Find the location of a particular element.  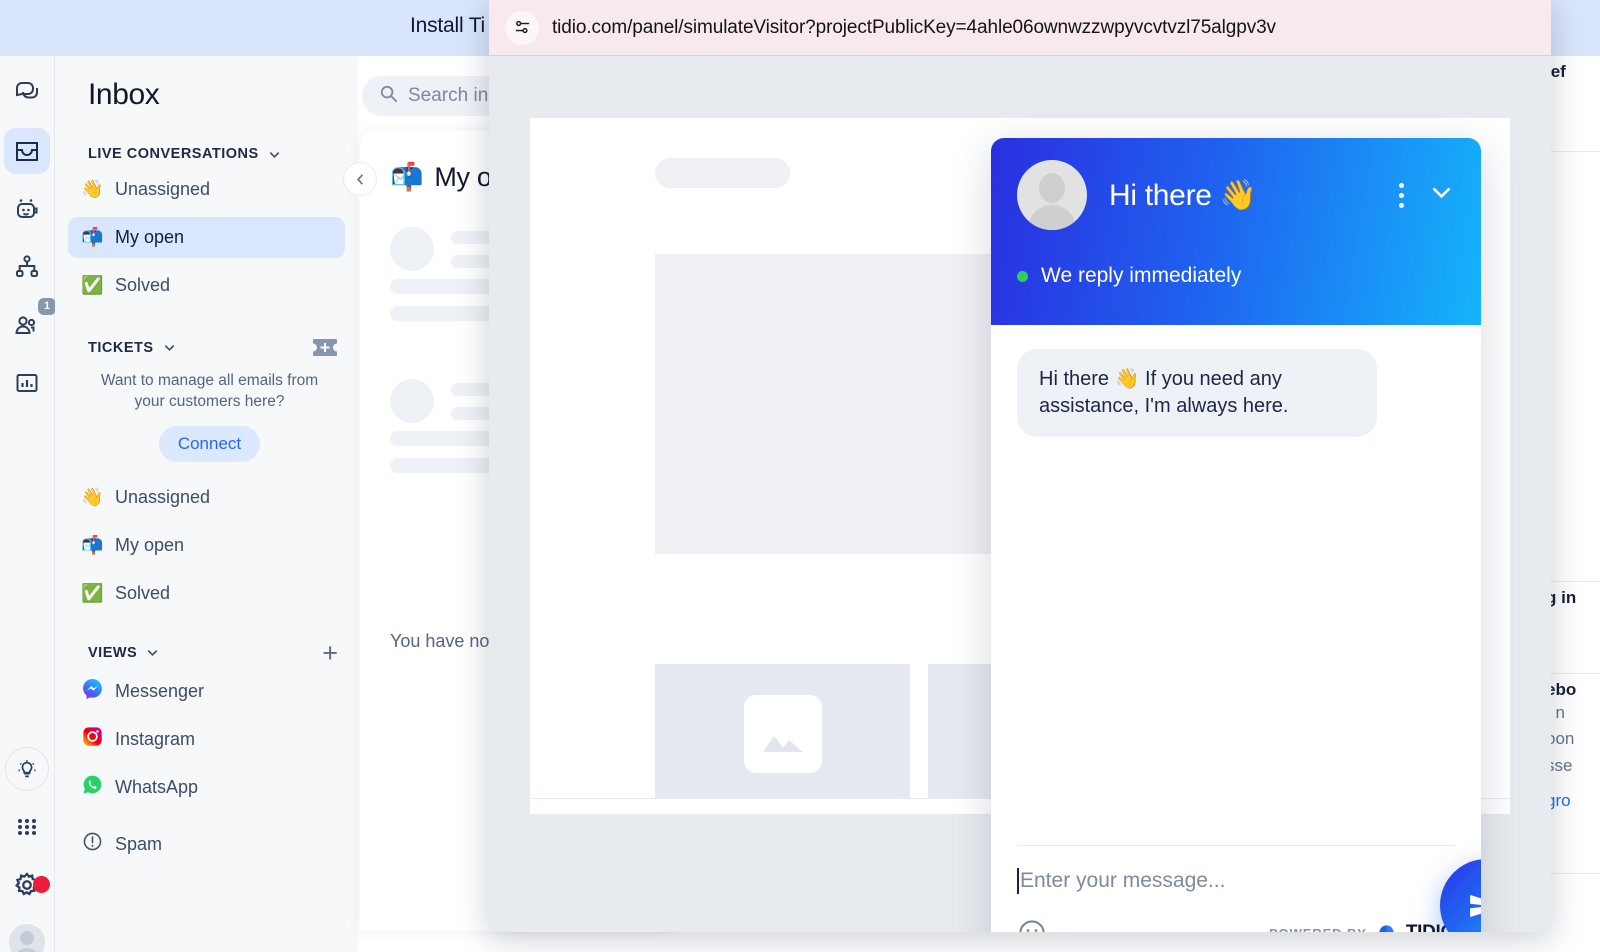

smiley-icon is located at coordinates (1032, 925).